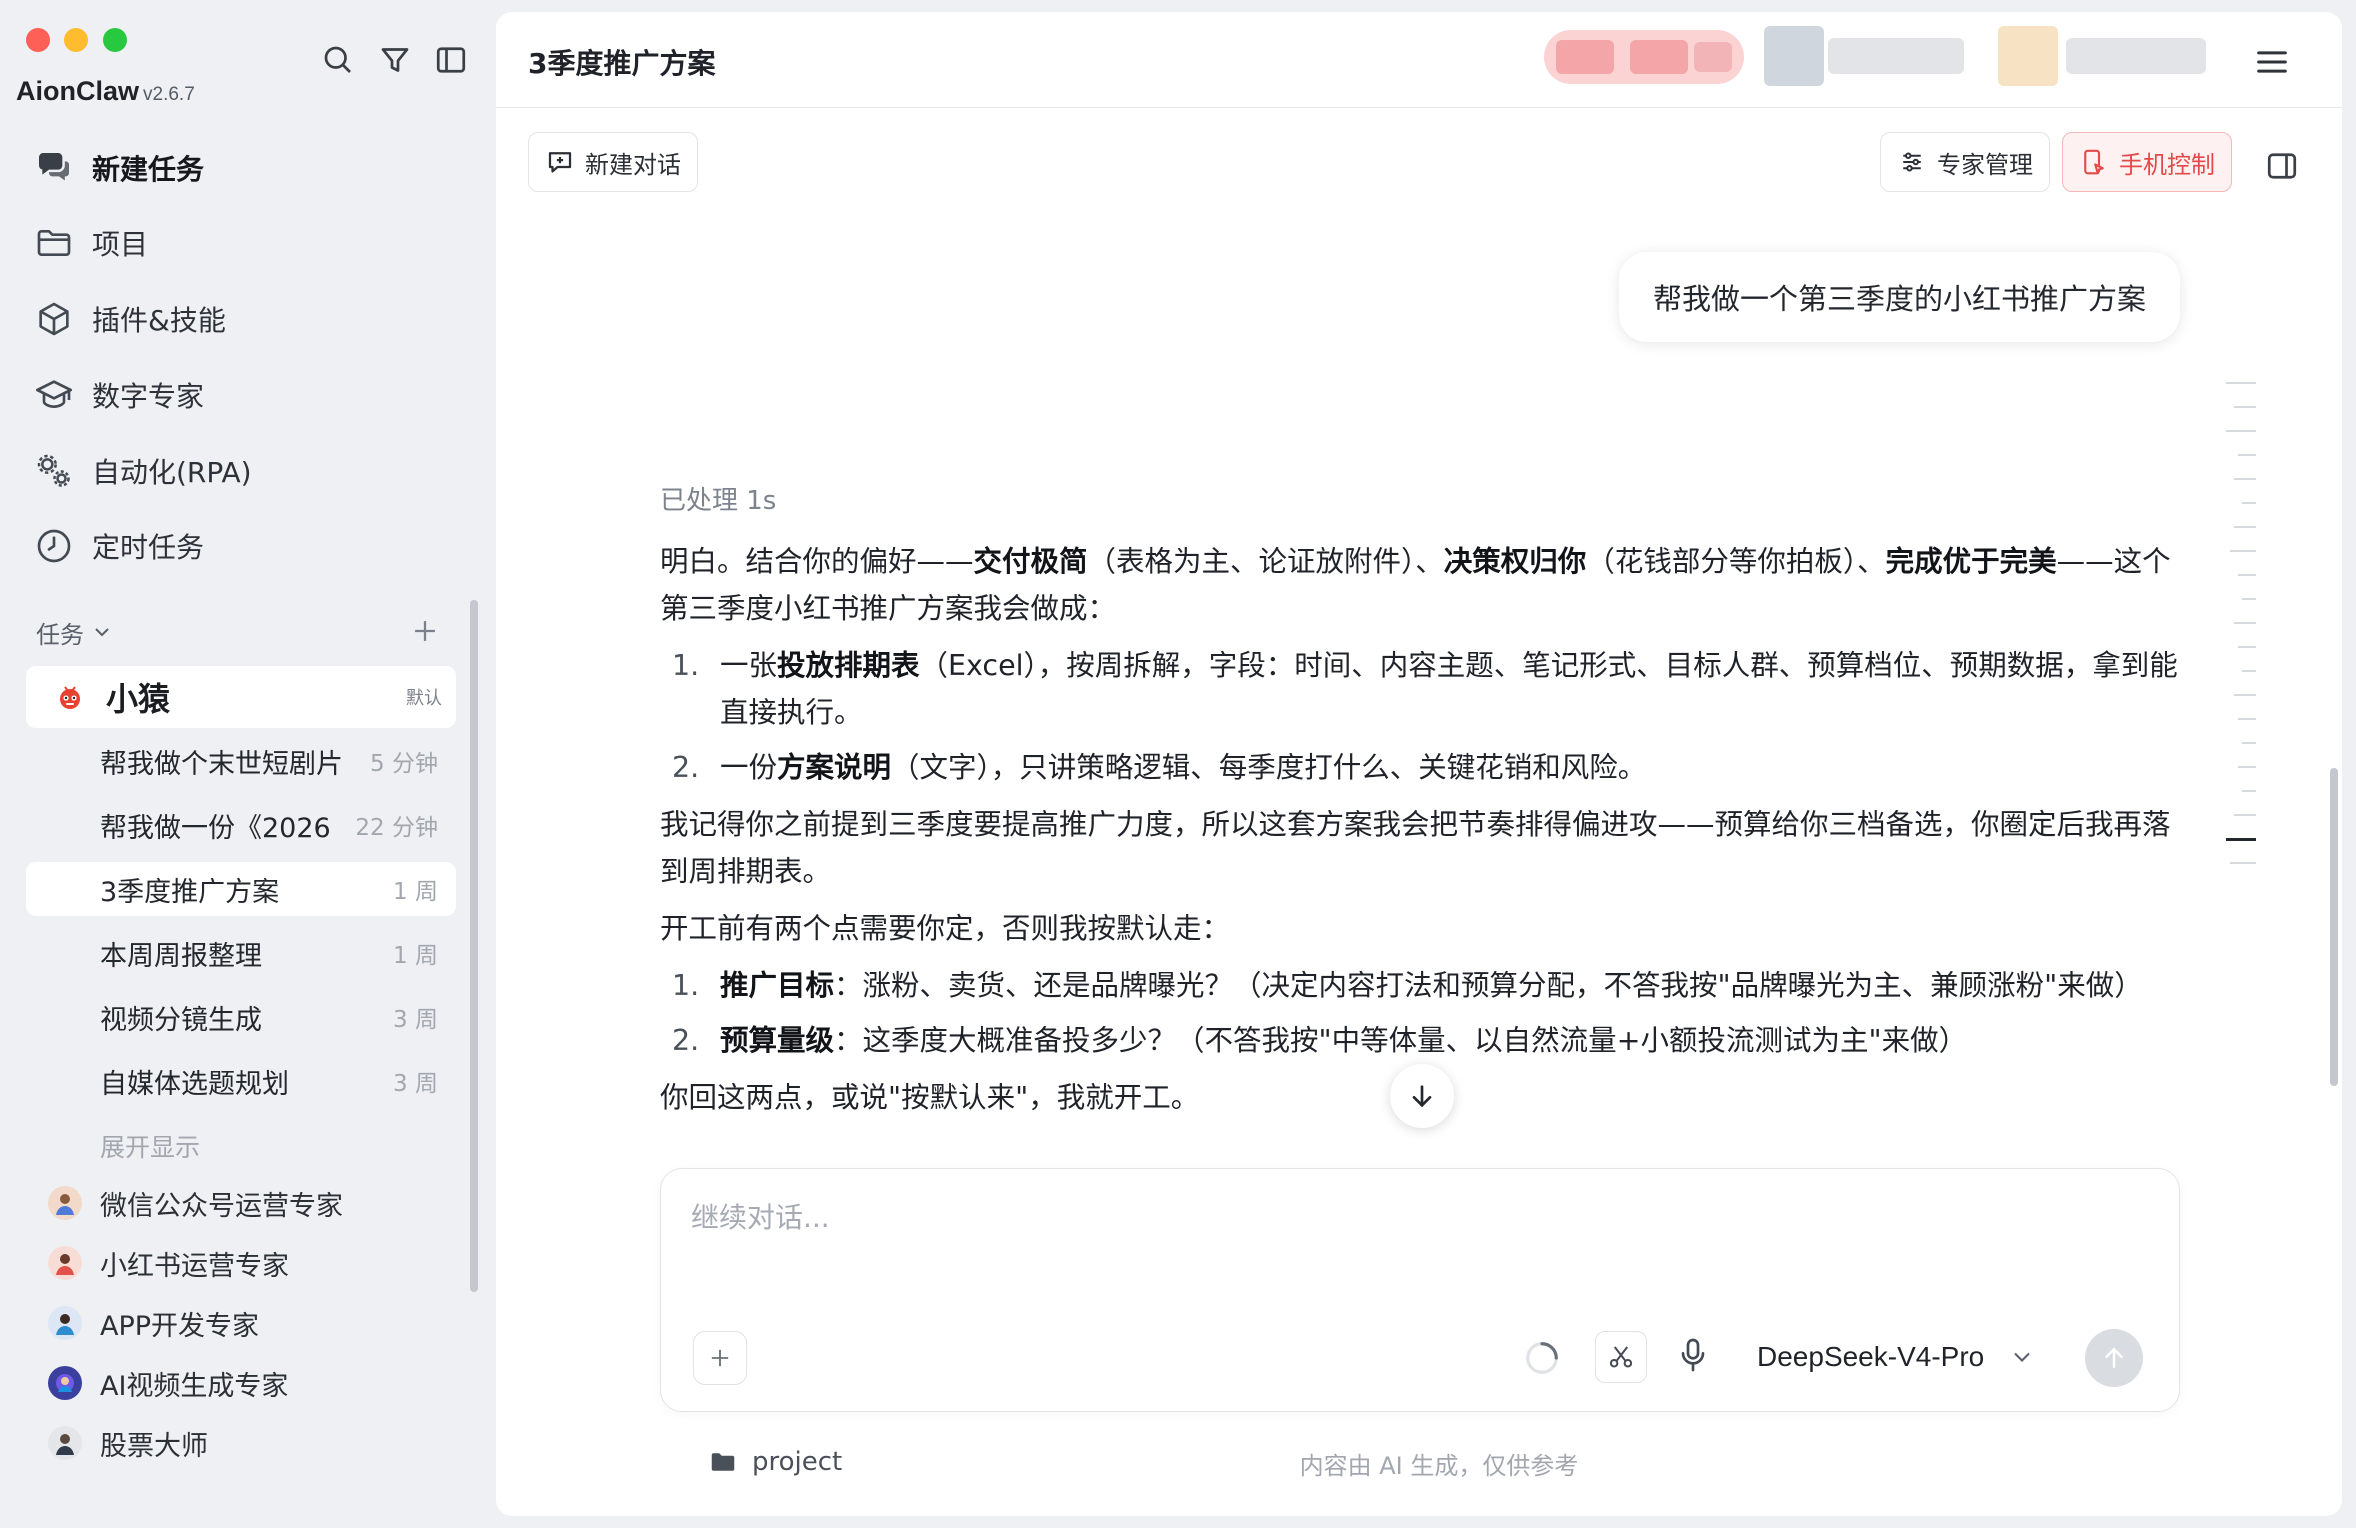 This screenshot has width=2356, height=1528. I want to click on task-item-selected: 3季度推广方案 1 周, so click(241, 889).